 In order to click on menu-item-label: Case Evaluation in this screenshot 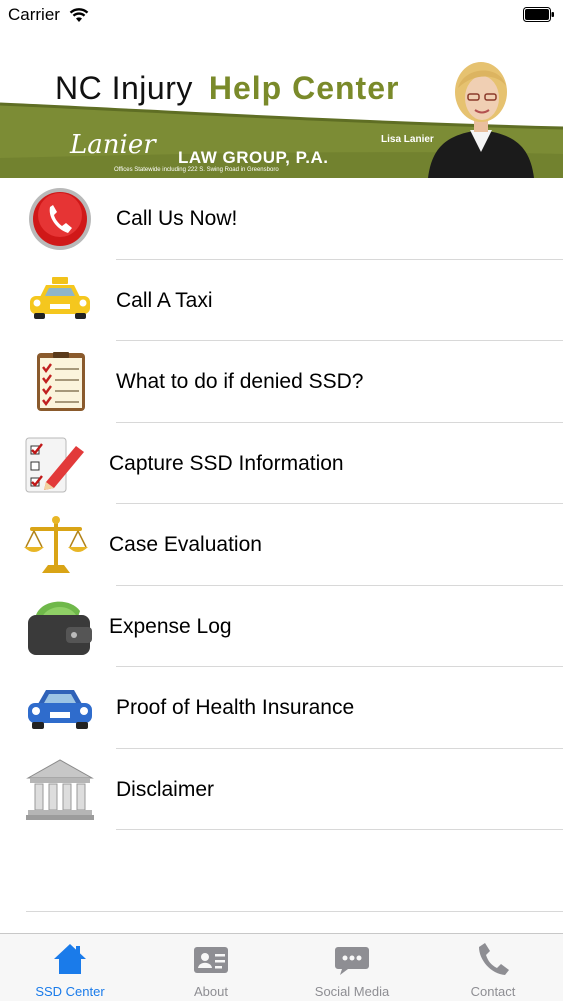, I will do `click(185, 544)`.